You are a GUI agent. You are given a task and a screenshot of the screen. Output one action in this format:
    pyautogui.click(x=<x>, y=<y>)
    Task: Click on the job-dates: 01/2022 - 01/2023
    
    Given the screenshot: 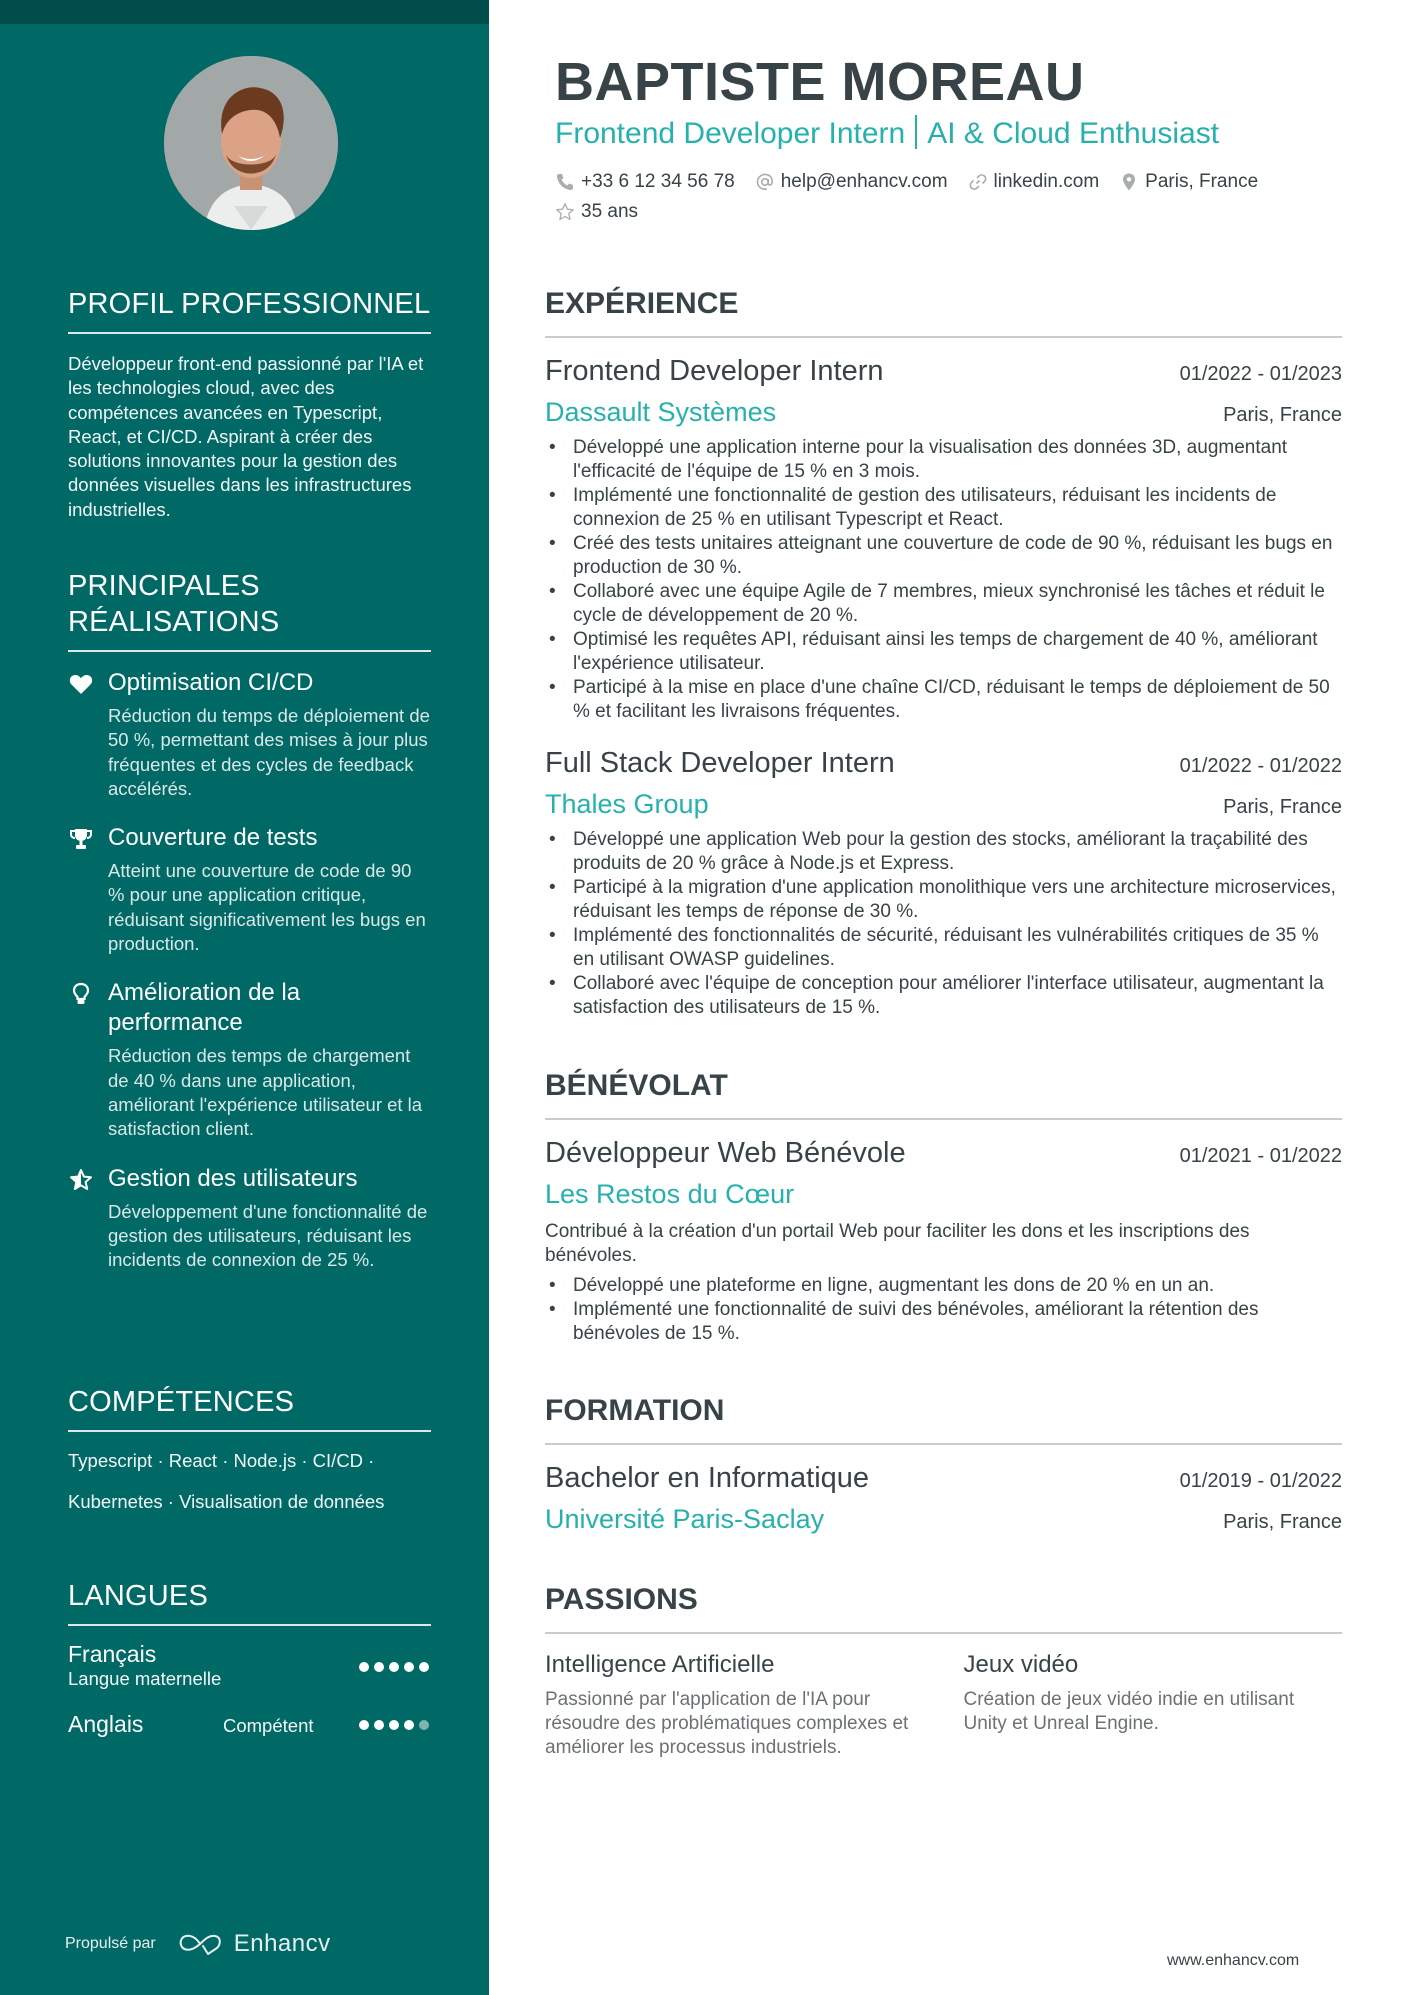 What is the action you would take?
    pyautogui.click(x=1260, y=374)
    